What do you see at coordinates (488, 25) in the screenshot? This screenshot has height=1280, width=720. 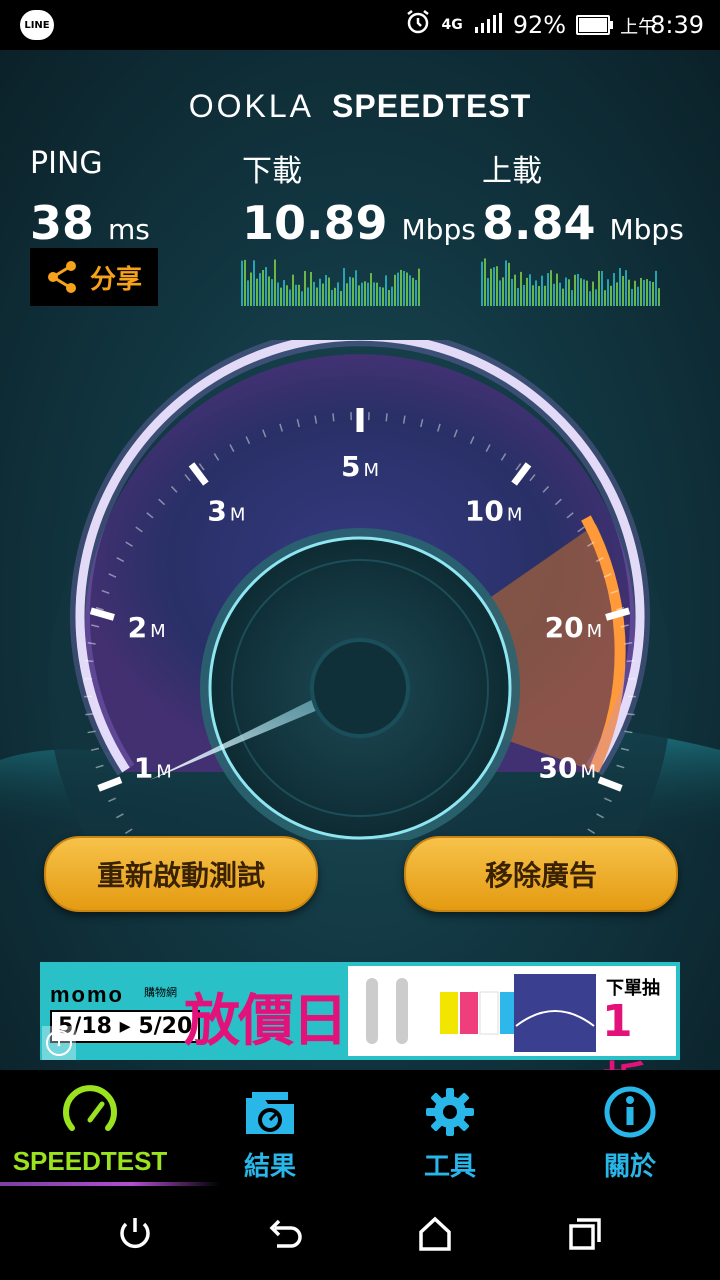 I see `signal-icon` at bounding box center [488, 25].